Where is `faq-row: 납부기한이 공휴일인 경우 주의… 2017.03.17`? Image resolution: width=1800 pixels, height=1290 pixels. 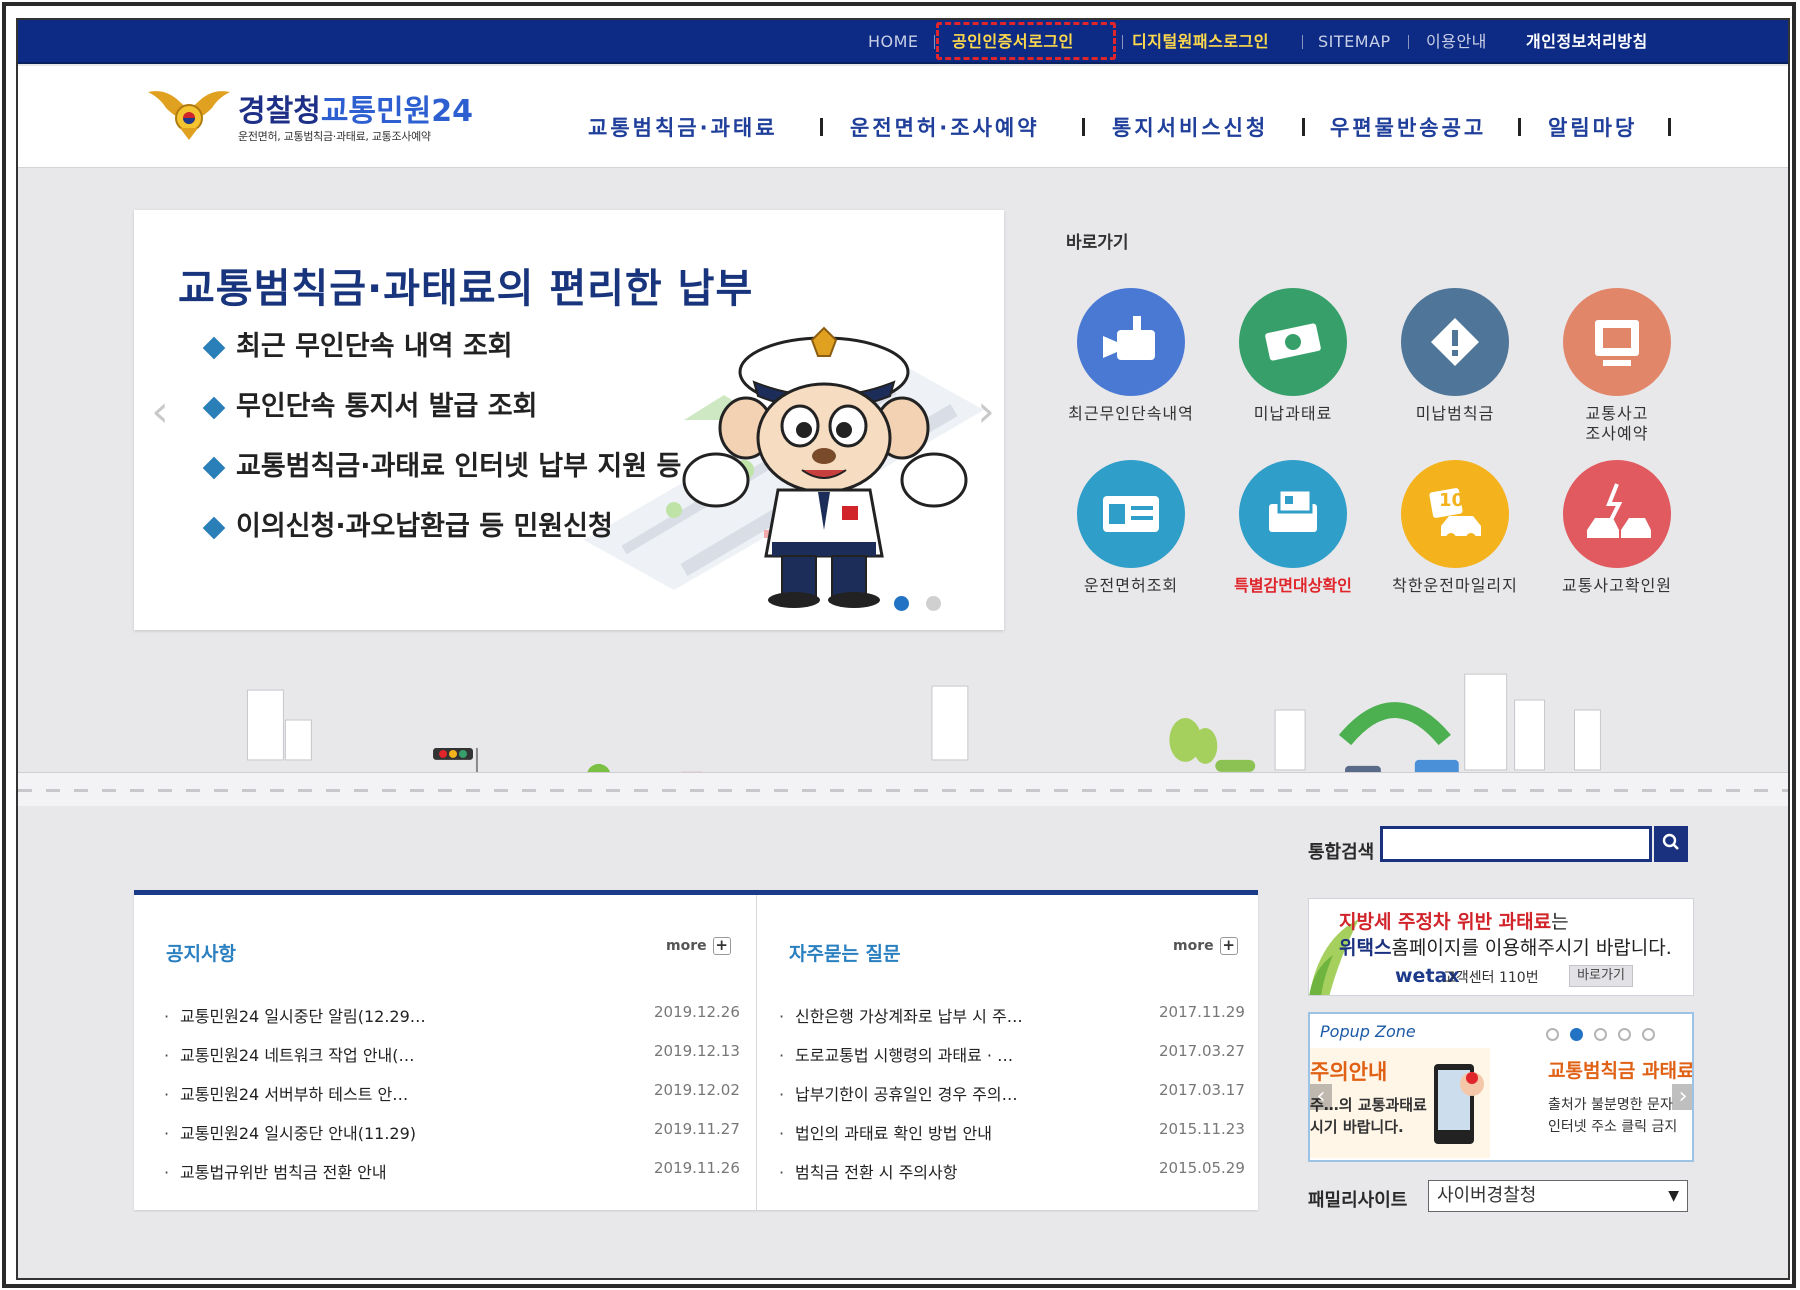
faq-row: 납부기한이 공휴일인 경우 주의… 2017.03.17 is located at coordinates (1014, 1093).